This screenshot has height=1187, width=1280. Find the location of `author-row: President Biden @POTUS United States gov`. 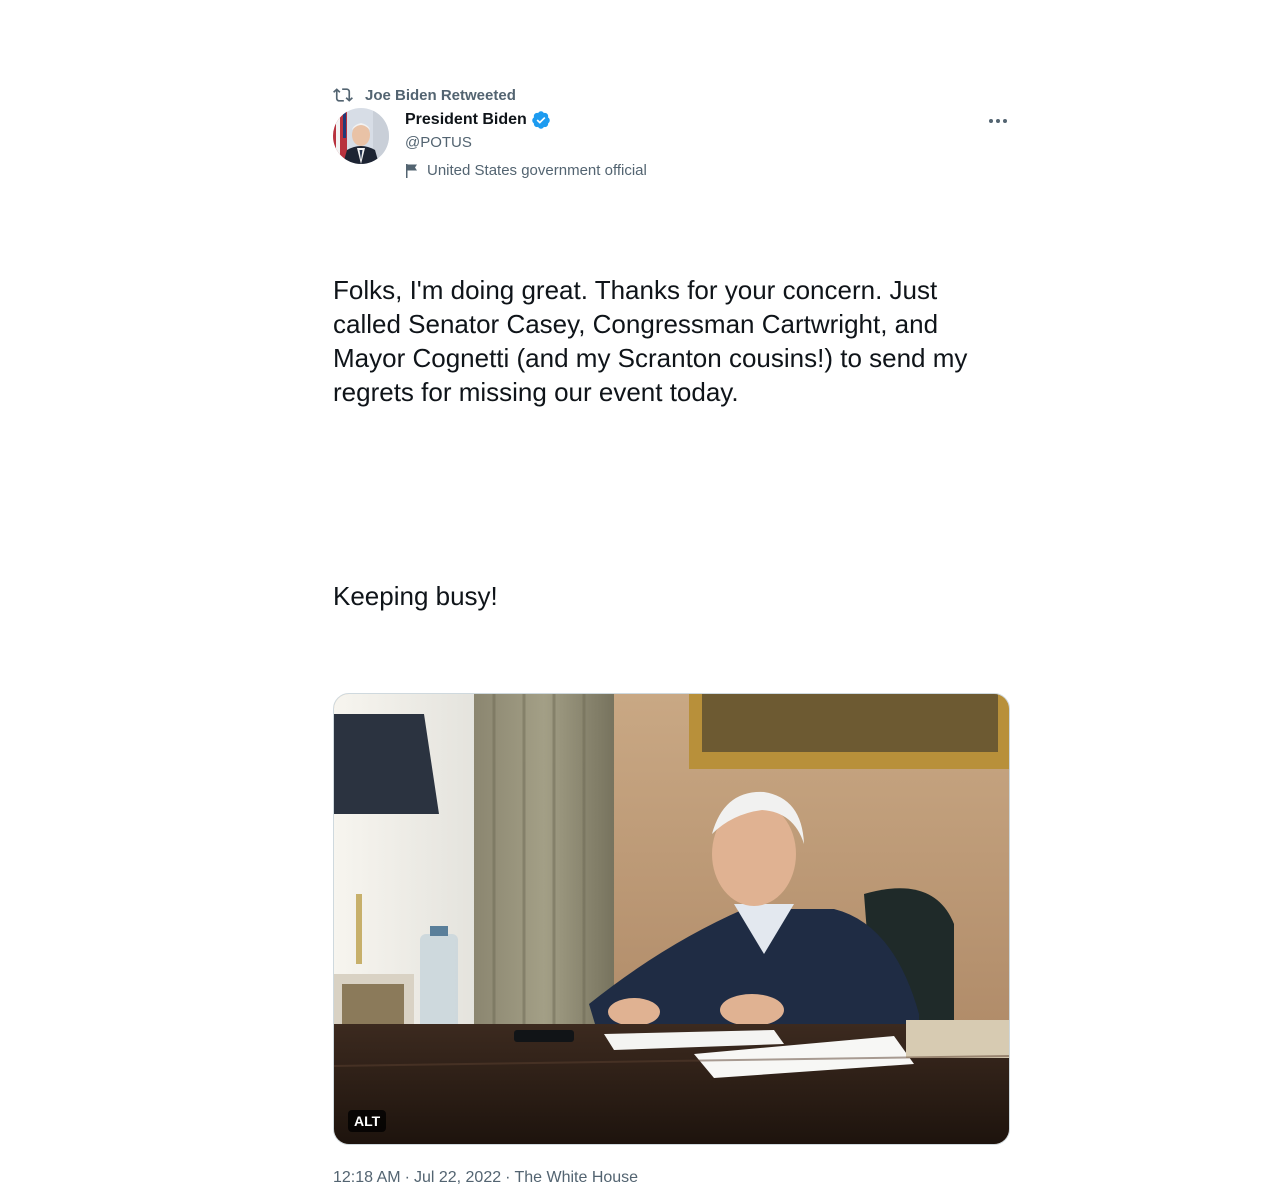

author-row: President Biden @POTUS United States gov is located at coordinates (671, 143).